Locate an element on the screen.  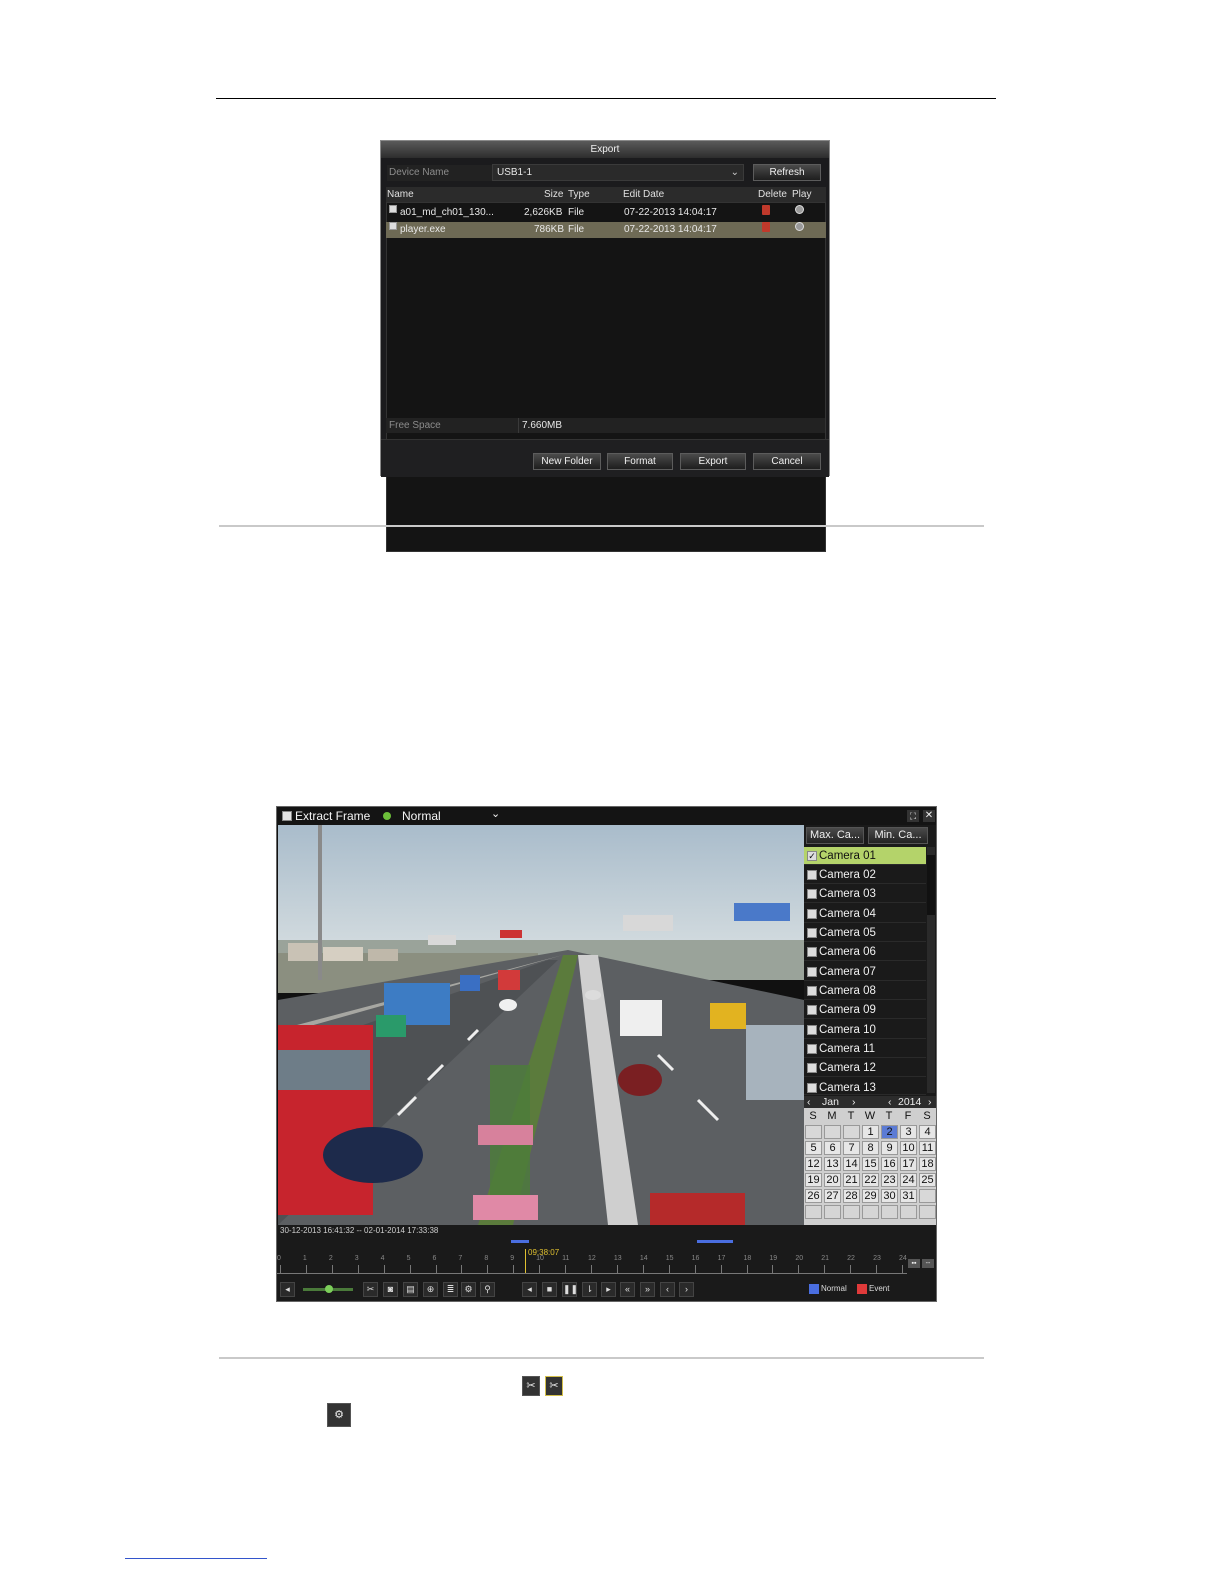
calendar-day: 22 is located at coordinates (870, 1180).